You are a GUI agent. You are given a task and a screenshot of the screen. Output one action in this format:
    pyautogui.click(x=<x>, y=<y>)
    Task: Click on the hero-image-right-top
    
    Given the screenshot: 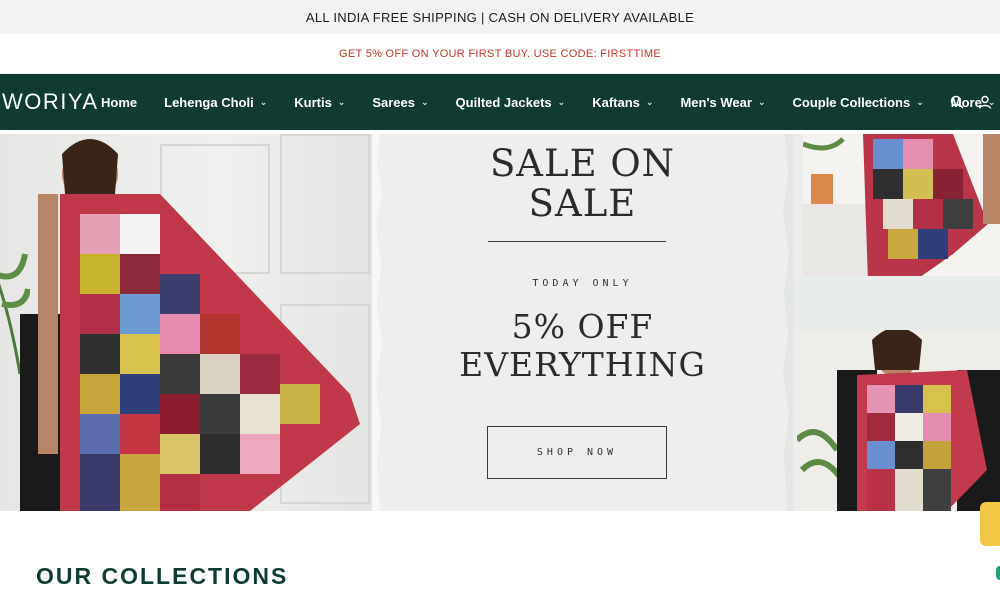 What is the action you would take?
    pyautogui.click(x=901, y=208)
    